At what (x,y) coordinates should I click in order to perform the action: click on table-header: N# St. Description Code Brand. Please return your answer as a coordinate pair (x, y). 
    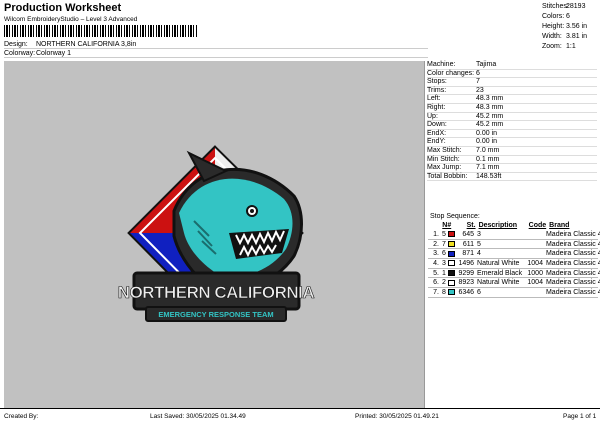
    Looking at the image, I should click on (513, 225).